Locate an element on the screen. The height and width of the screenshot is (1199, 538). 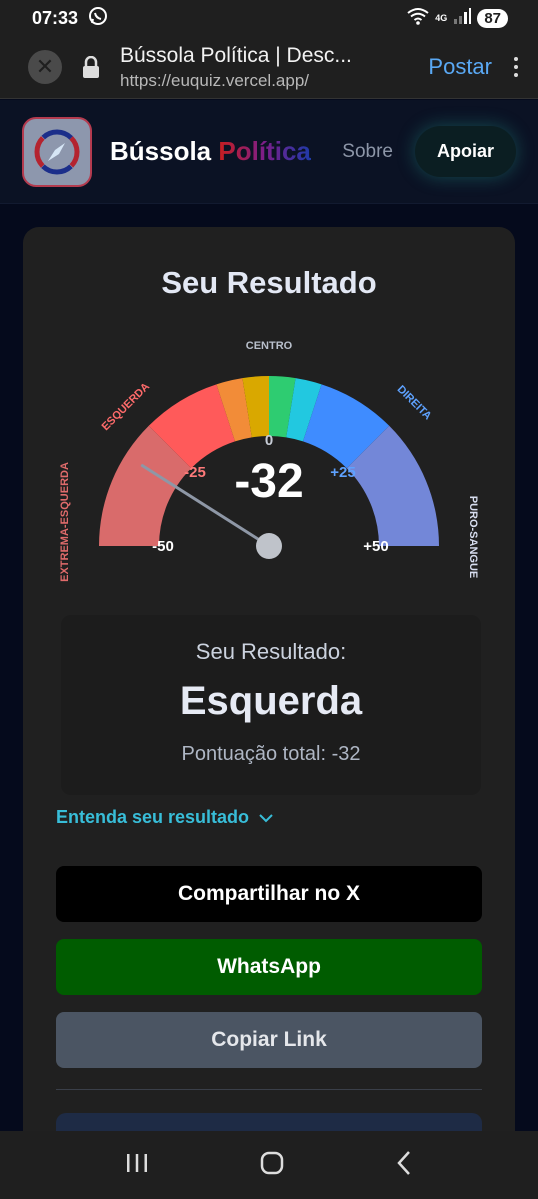
brand-word-1: Bússola is located at coordinates (161, 151).